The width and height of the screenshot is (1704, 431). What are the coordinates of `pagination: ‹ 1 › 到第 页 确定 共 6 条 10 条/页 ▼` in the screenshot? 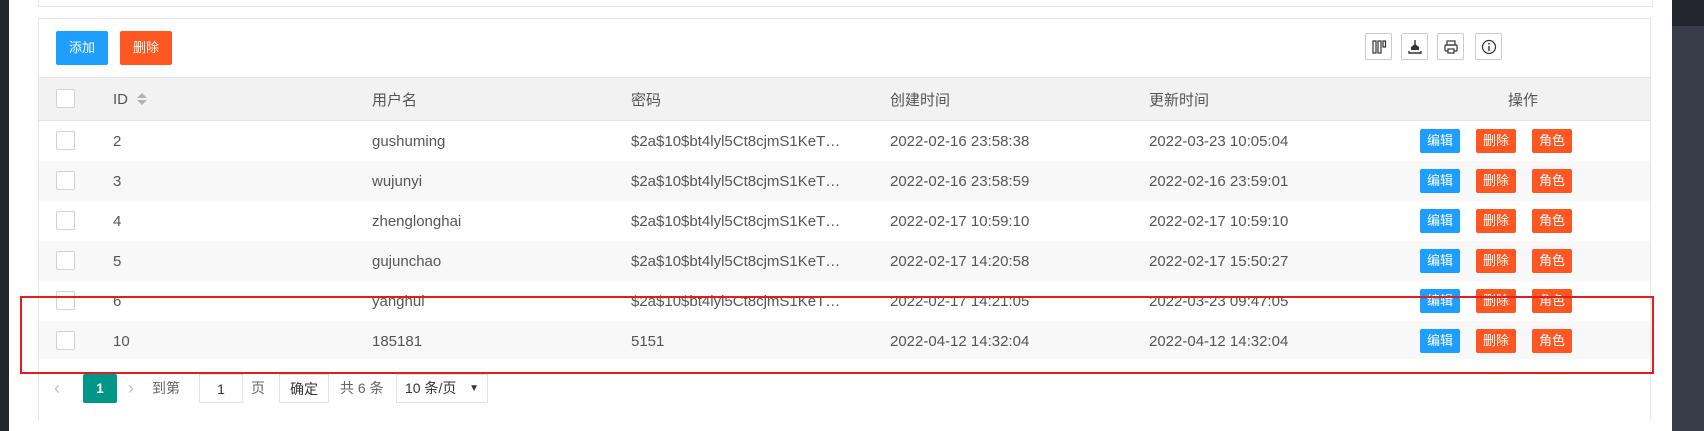 It's located at (844, 389).